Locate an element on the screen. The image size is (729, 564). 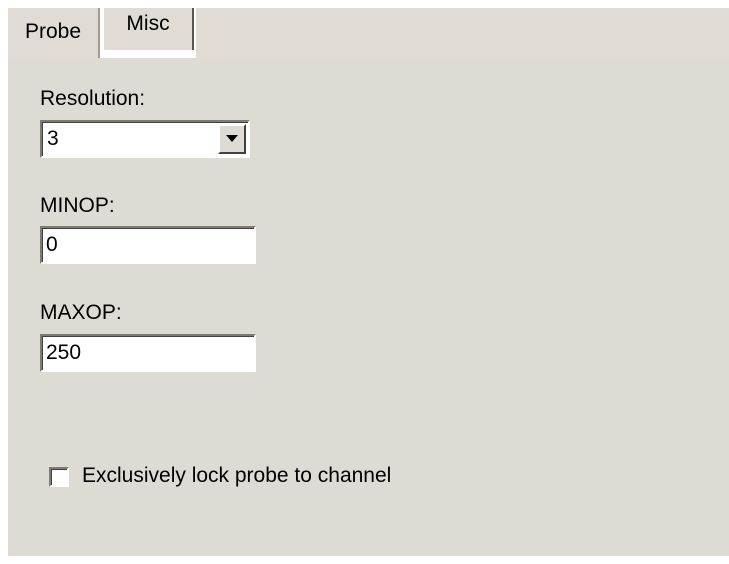
resolution-value: 3 is located at coordinates (53, 138).